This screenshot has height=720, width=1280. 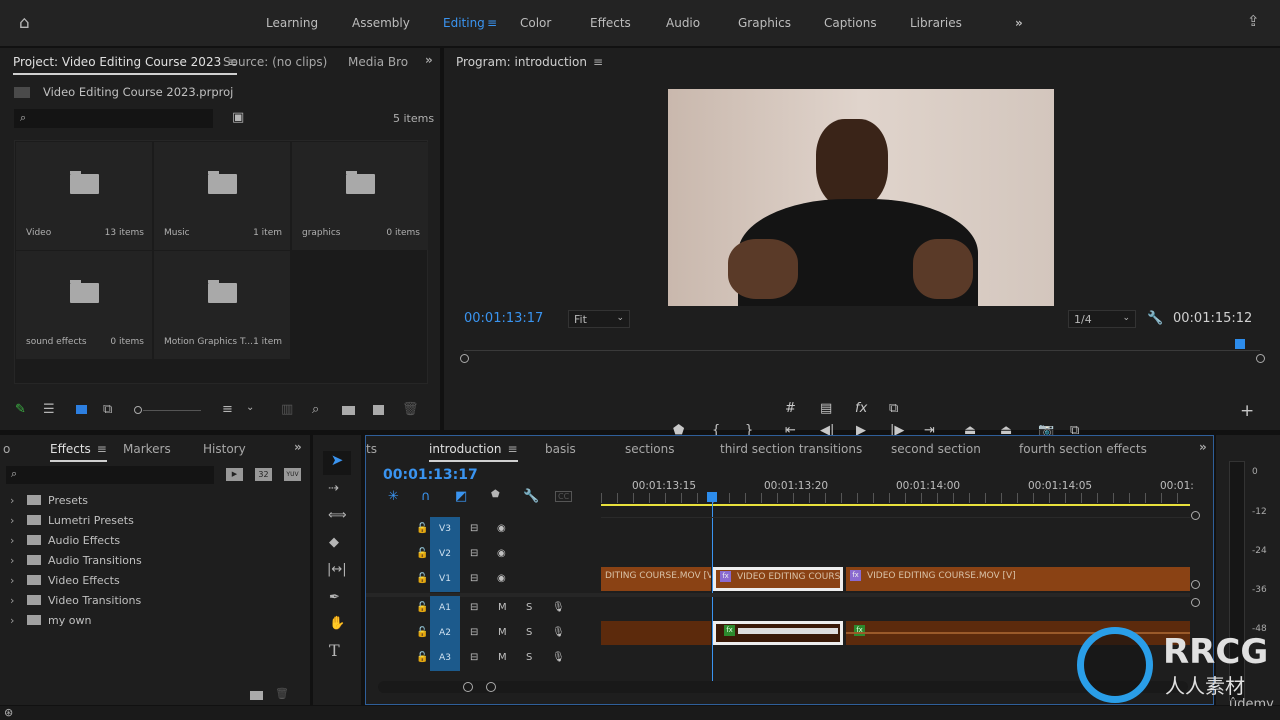 I want to click on video-clip: fx VIDEO EDITING COURSE.MOV [V], so click(x=1018, y=579).